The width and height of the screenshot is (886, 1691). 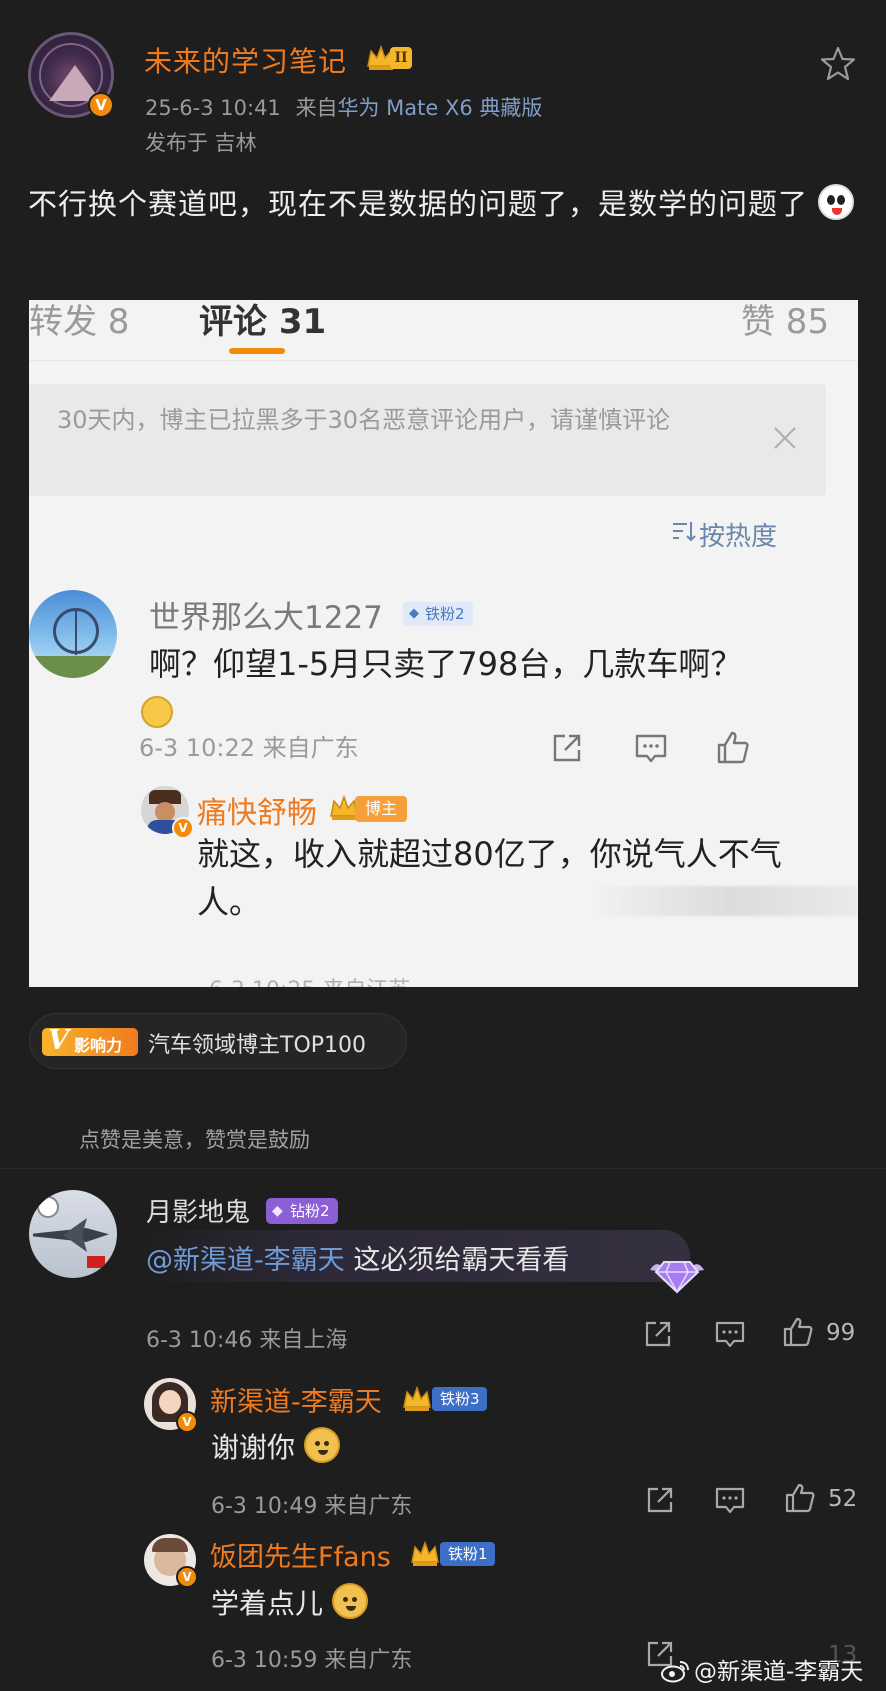 I want to click on weibo-logo-icon, so click(x=675, y=1671).